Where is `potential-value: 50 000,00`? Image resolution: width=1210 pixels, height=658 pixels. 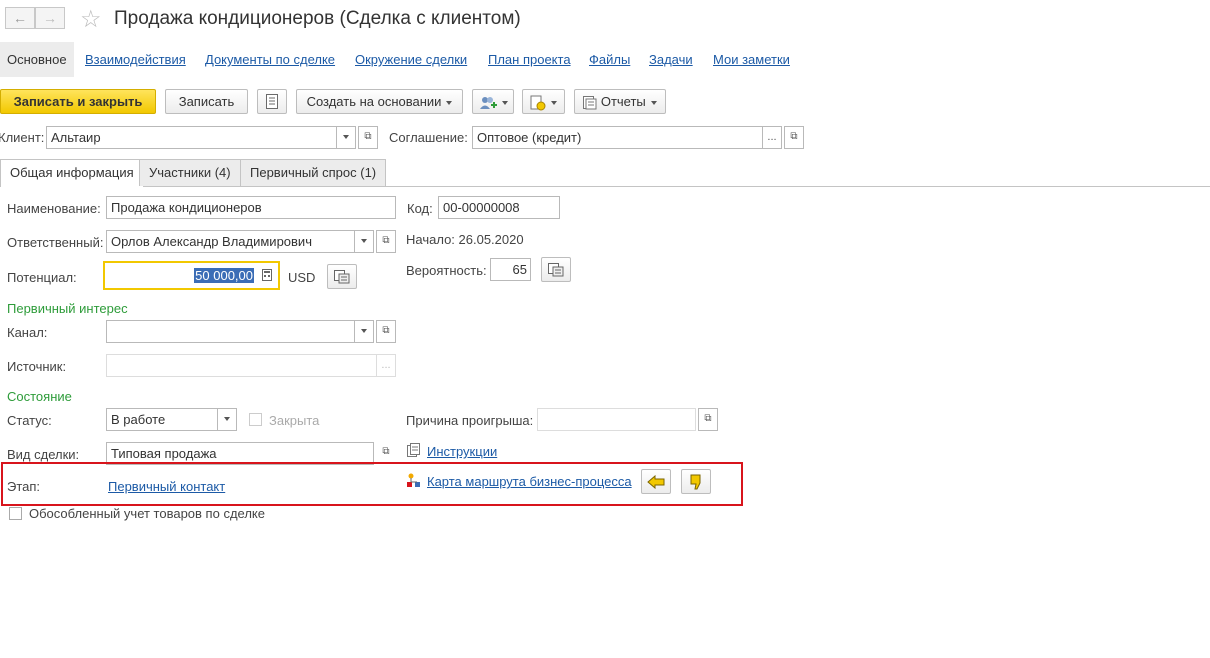 potential-value: 50 000,00 is located at coordinates (224, 275).